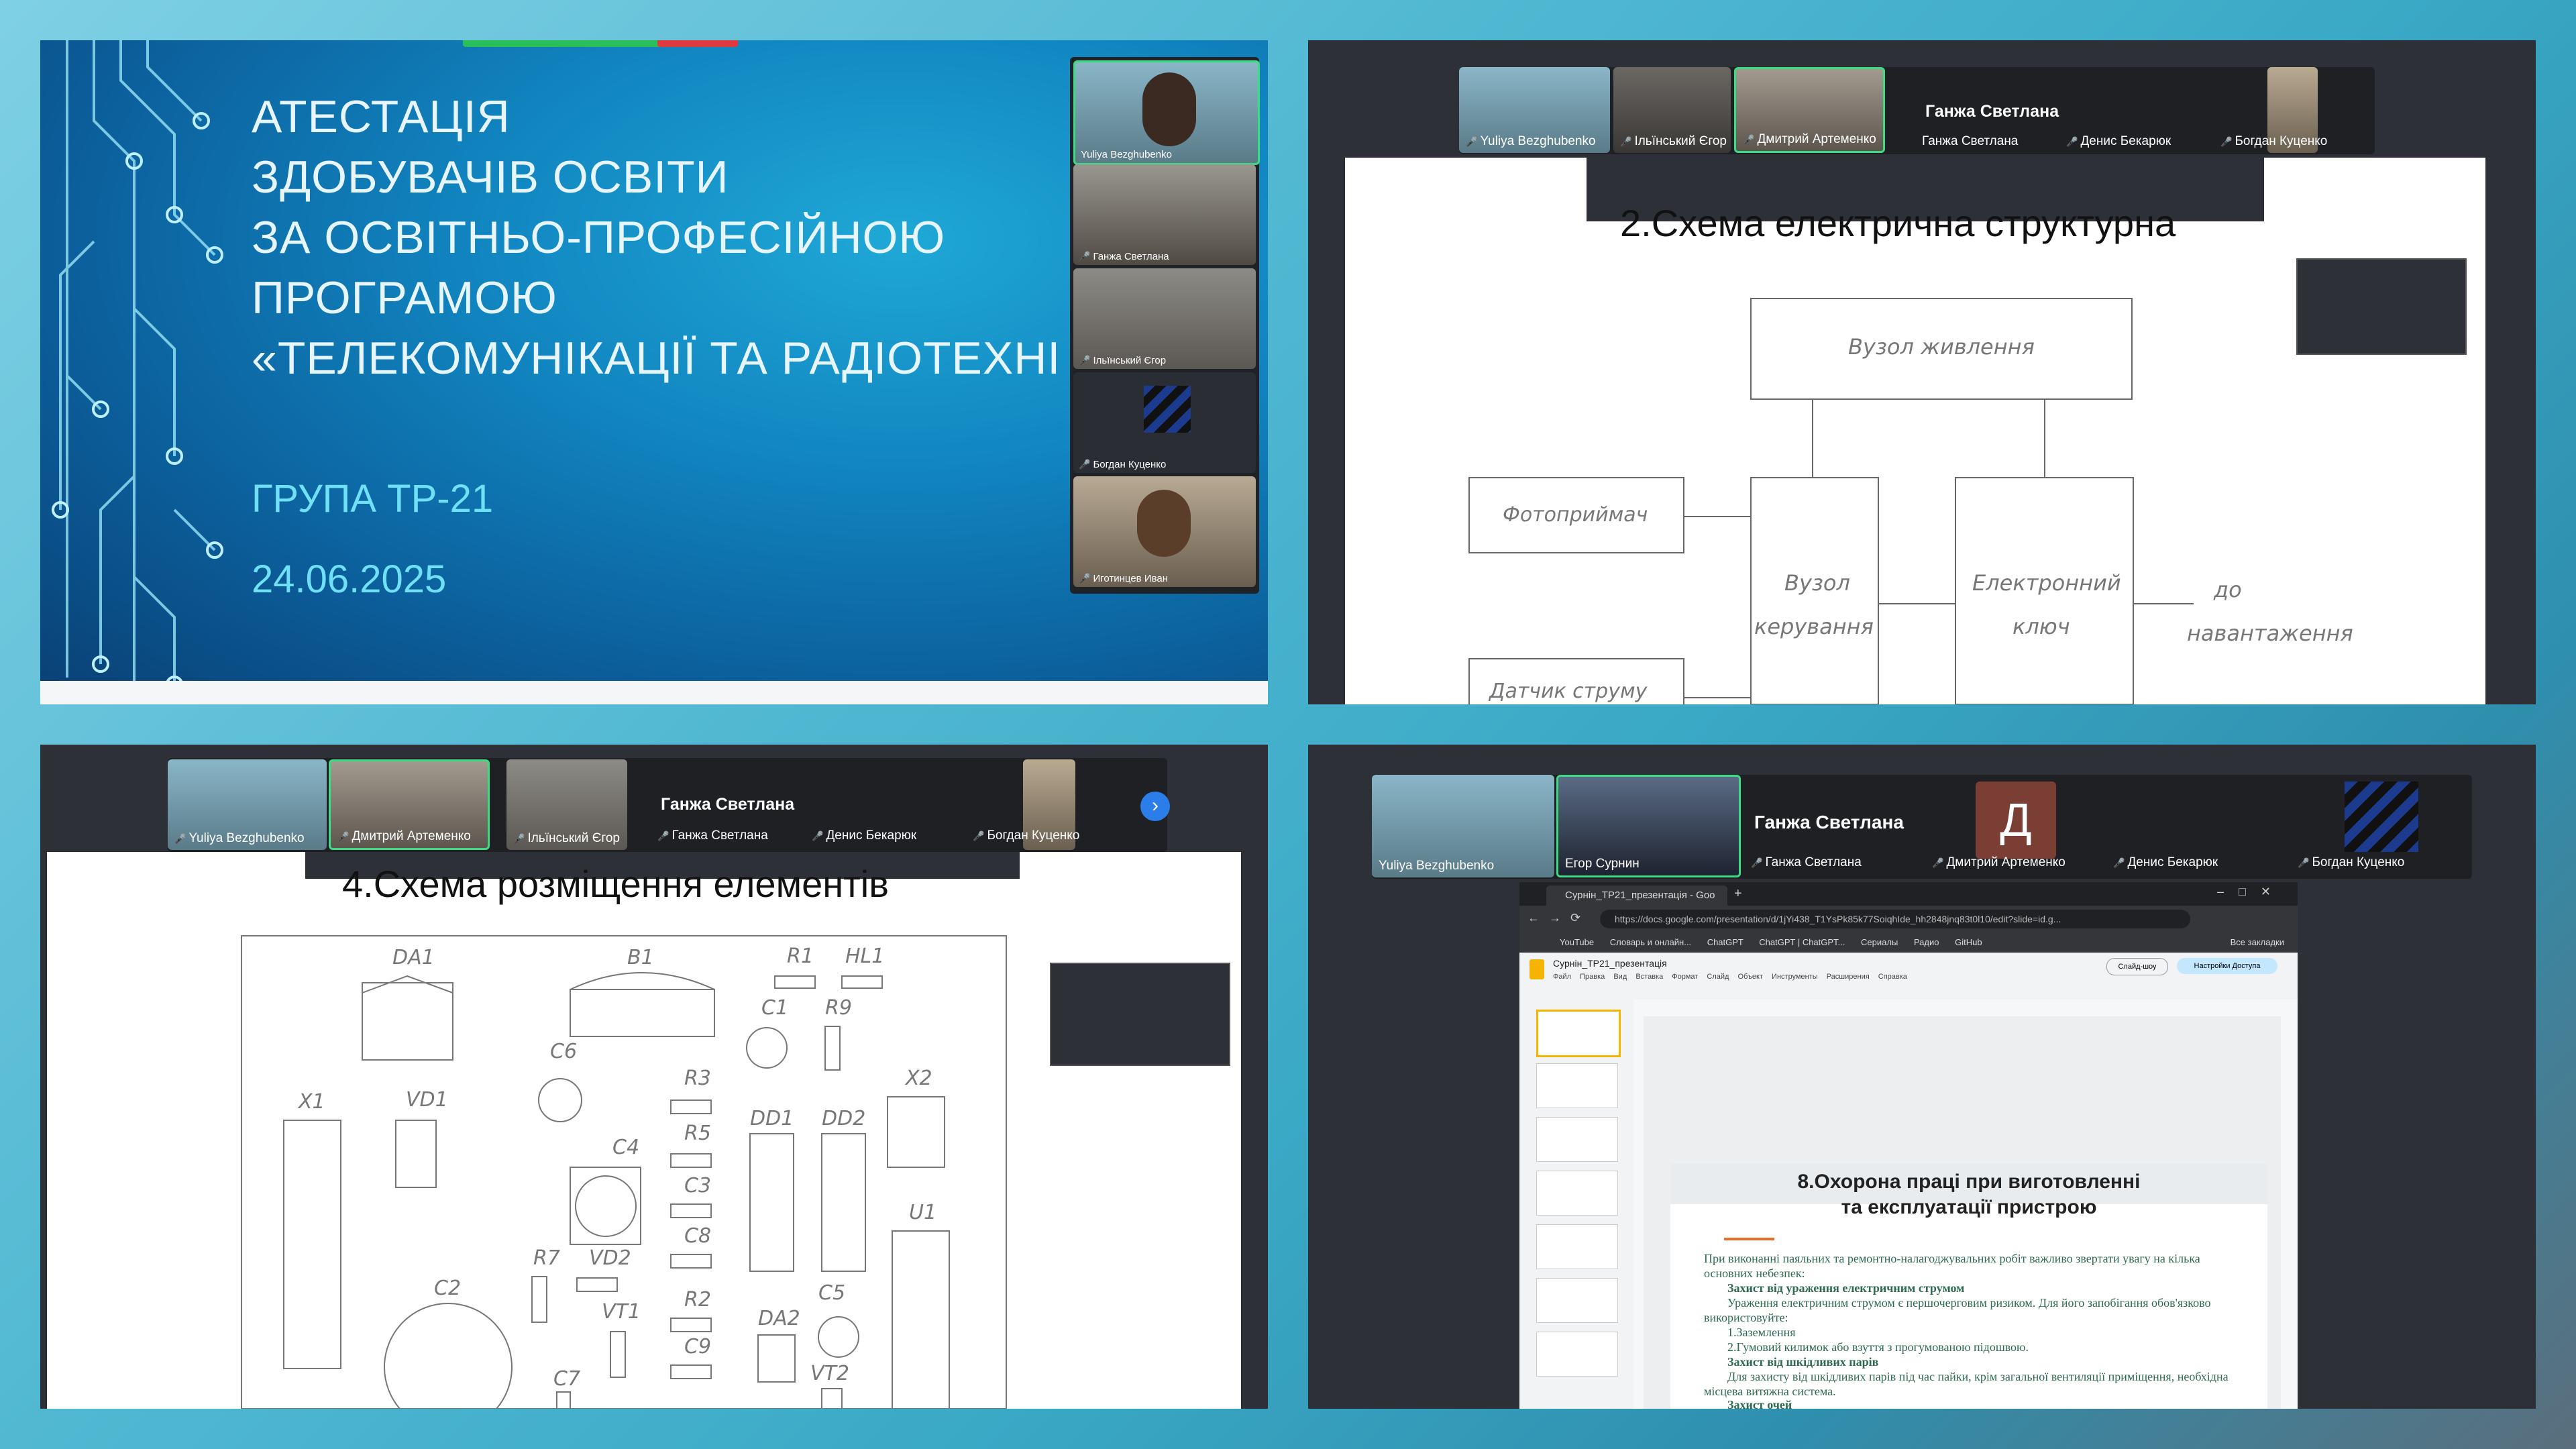 This screenshot has width=2576, height=1449. I want to click on menu-item: Слайд, so click(1718, 977).